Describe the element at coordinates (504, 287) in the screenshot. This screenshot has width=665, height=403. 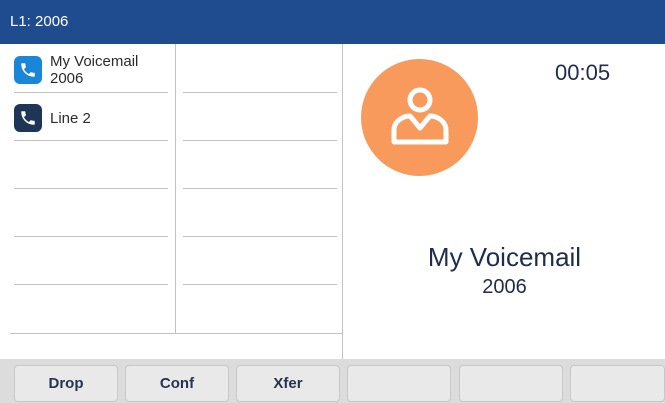
I see `caller-number: 2006` at that location.